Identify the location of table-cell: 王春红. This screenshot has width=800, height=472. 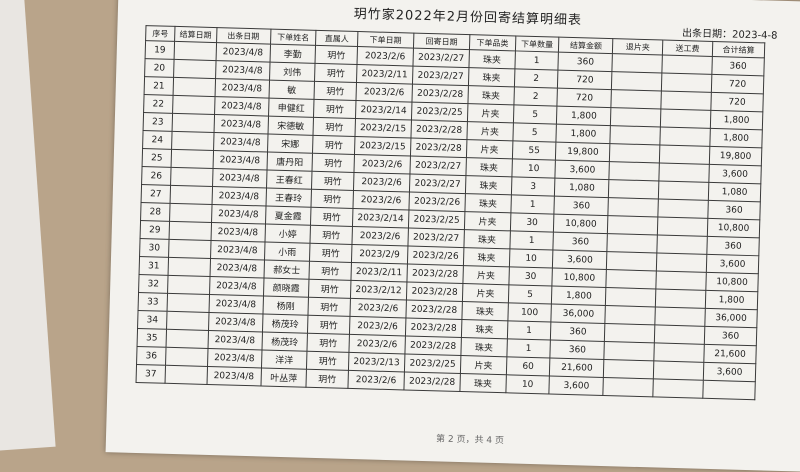
(289, 180).